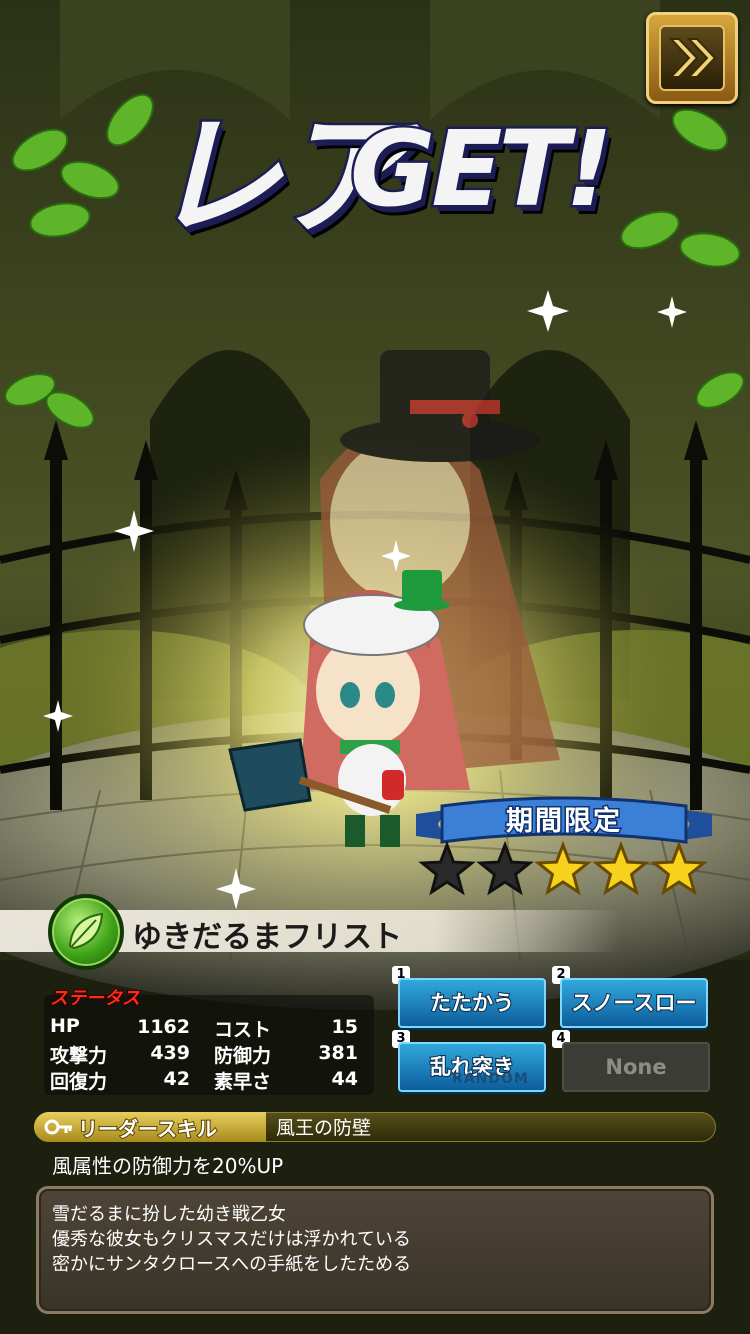  I want to click on stat-label-hp: HP, so click(65, 1026).